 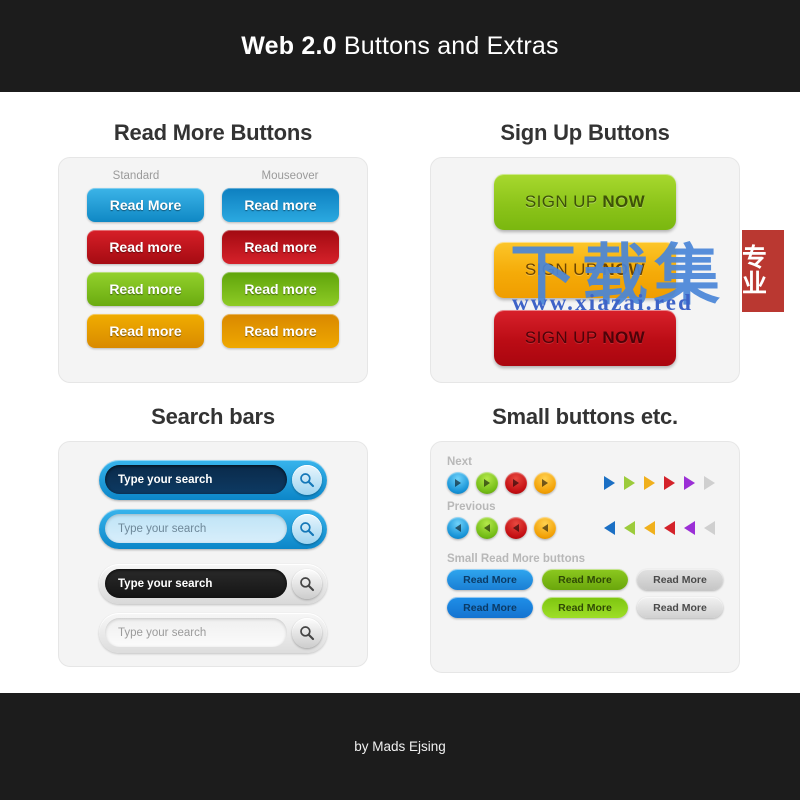 What do you see at coordinates (689, 483) in the screenshot?
I see `next-triangle-purple-icon` at bounding box center [689, 483].